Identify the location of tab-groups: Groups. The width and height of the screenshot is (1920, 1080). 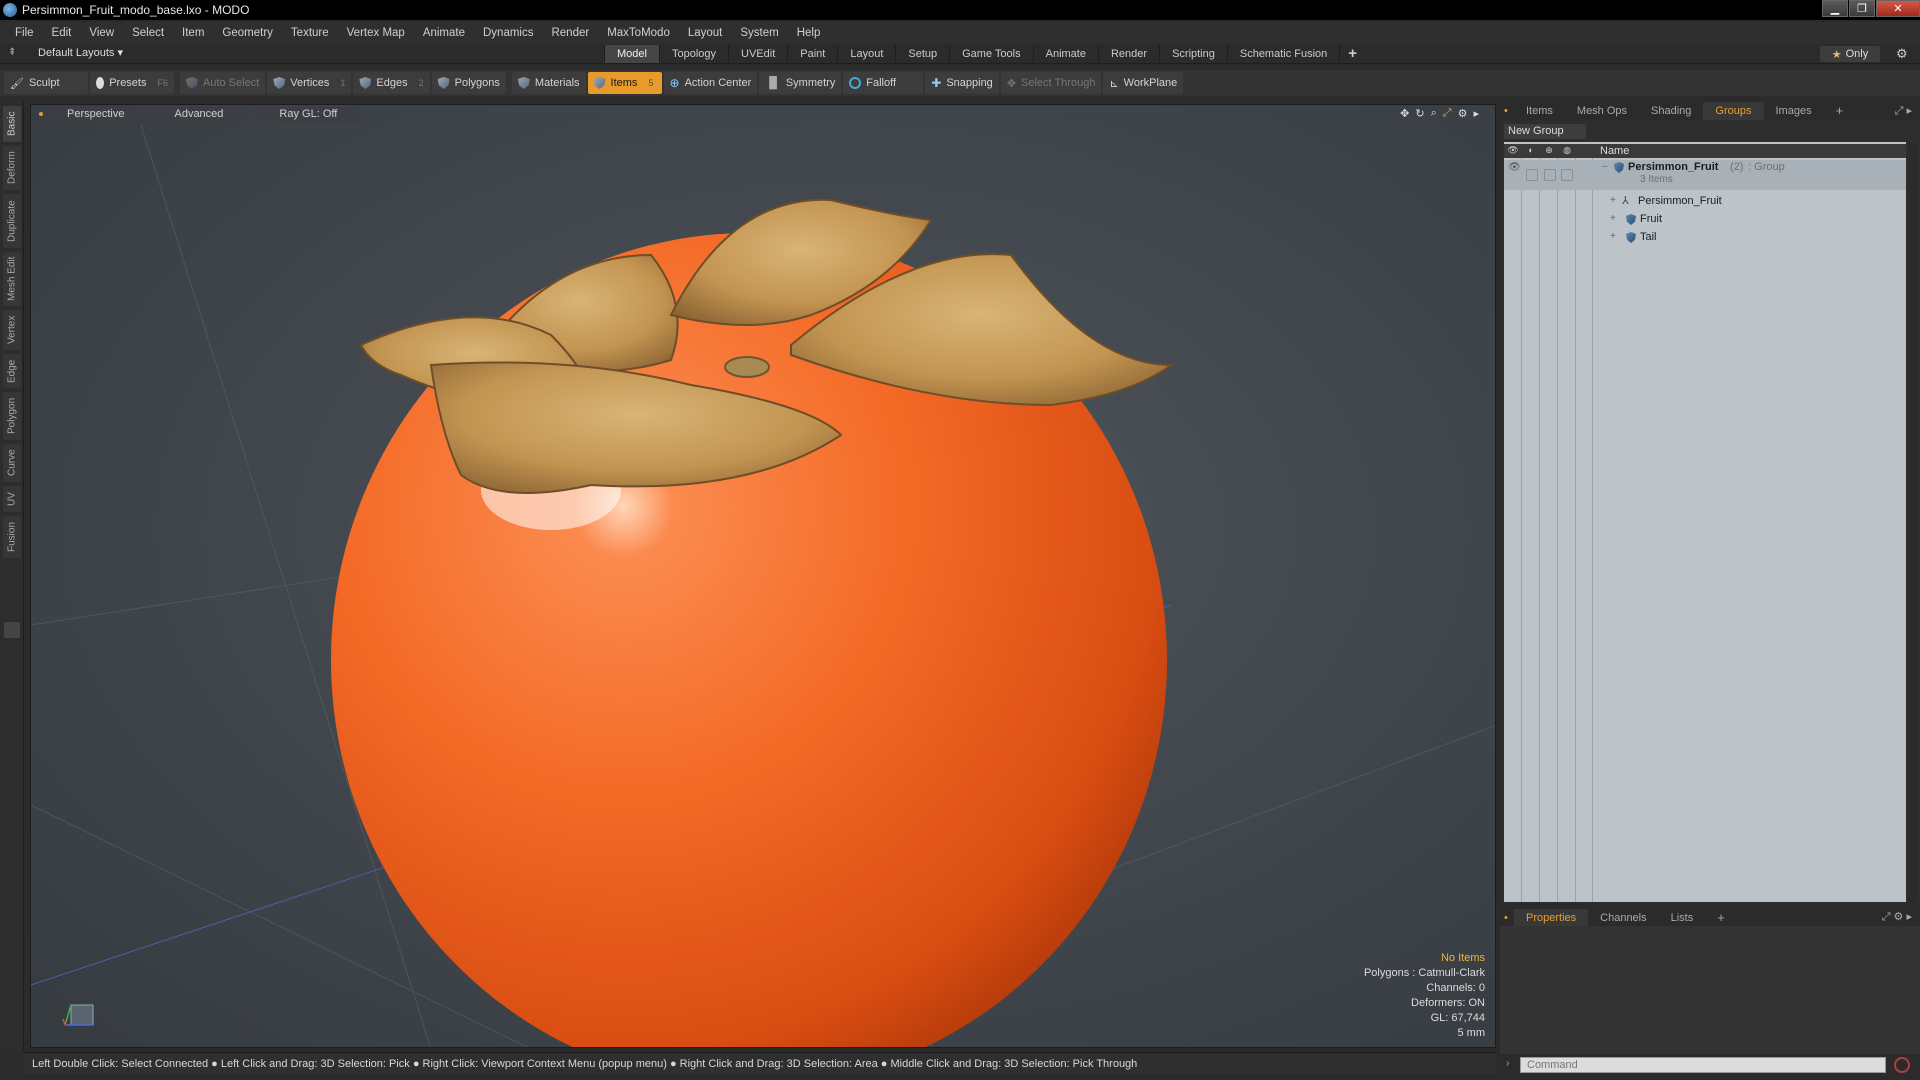
(1733, 111).